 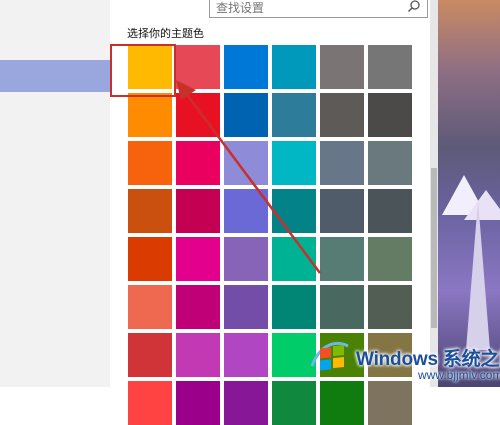 What do you see at coordinates (329, 356) in the screenshot?
I see `windows-logo-icon` at bounding box center [329, 356].